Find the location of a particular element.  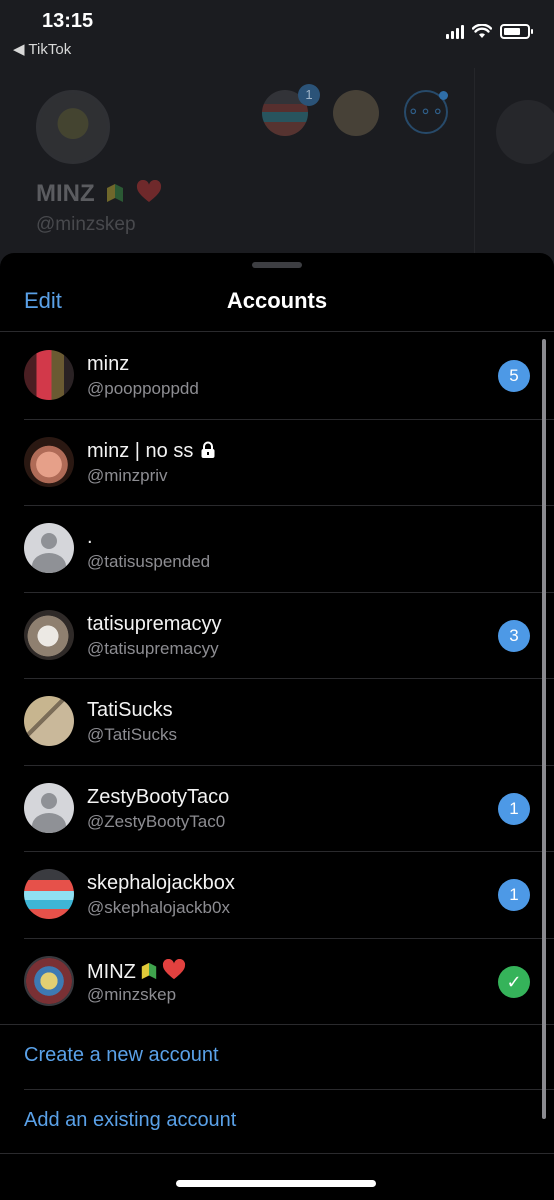

notification-badge: 5 is located at coordinates (514, 376).